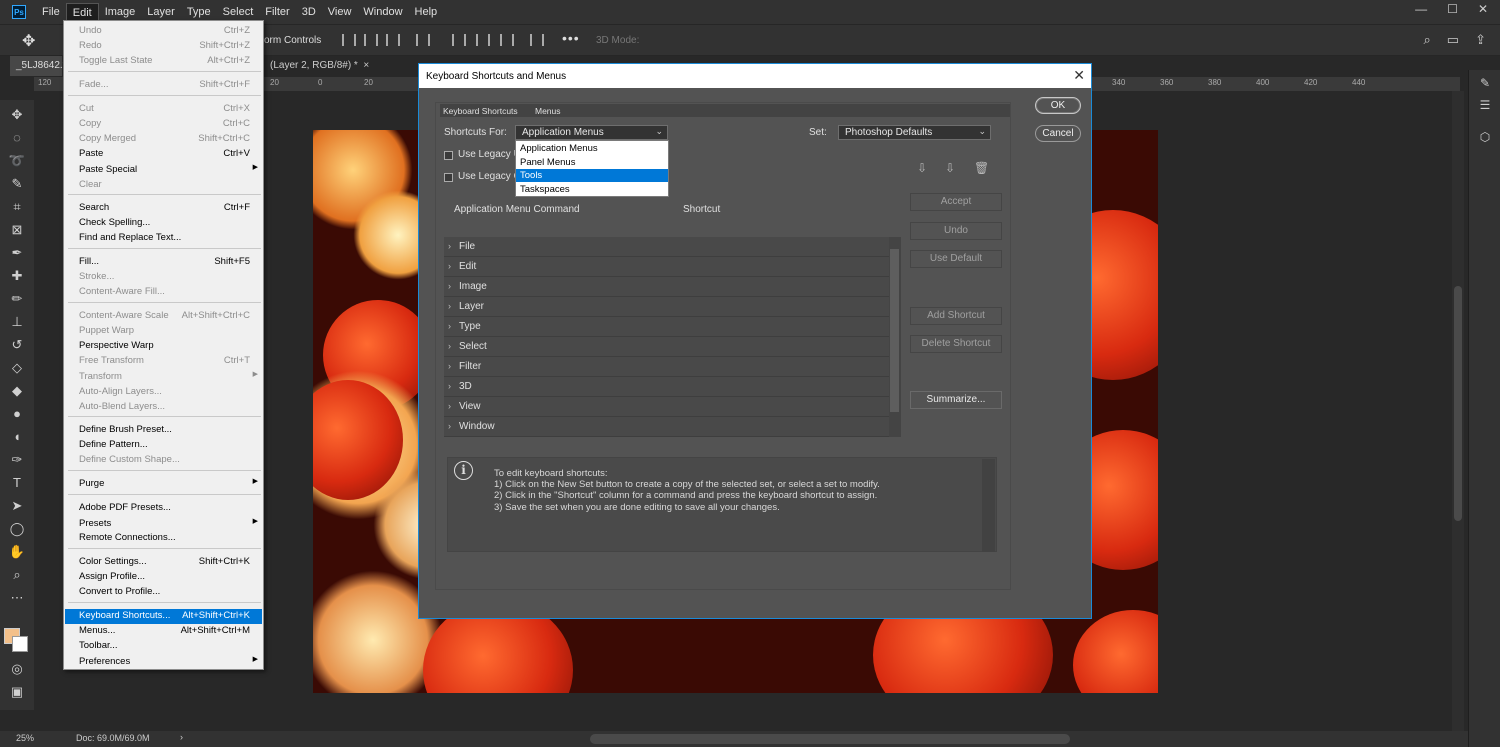  What do you see at coordinates (17, 460) in the screenshot?
I see `pen-icon: ✑` at bounding box center [17, 460].